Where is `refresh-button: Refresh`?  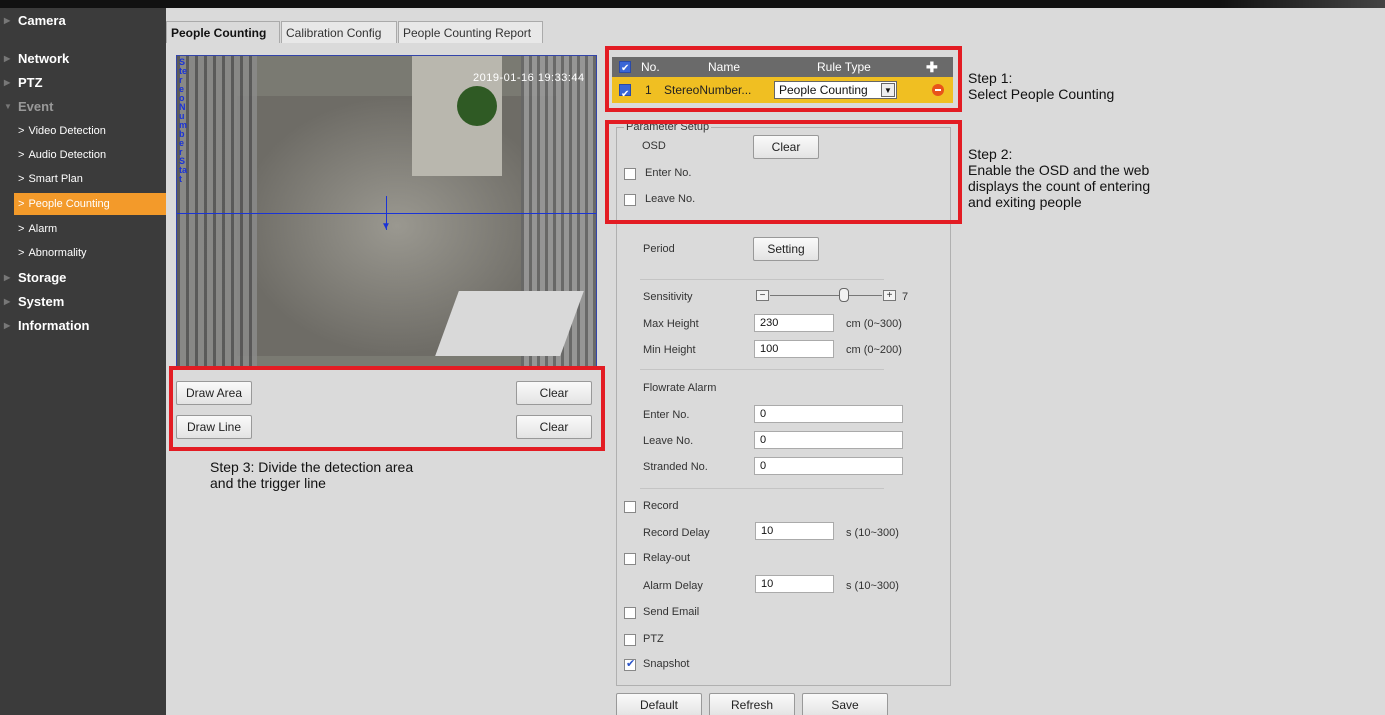
refresh-button: Refresh is located at coordinates (752, 704).